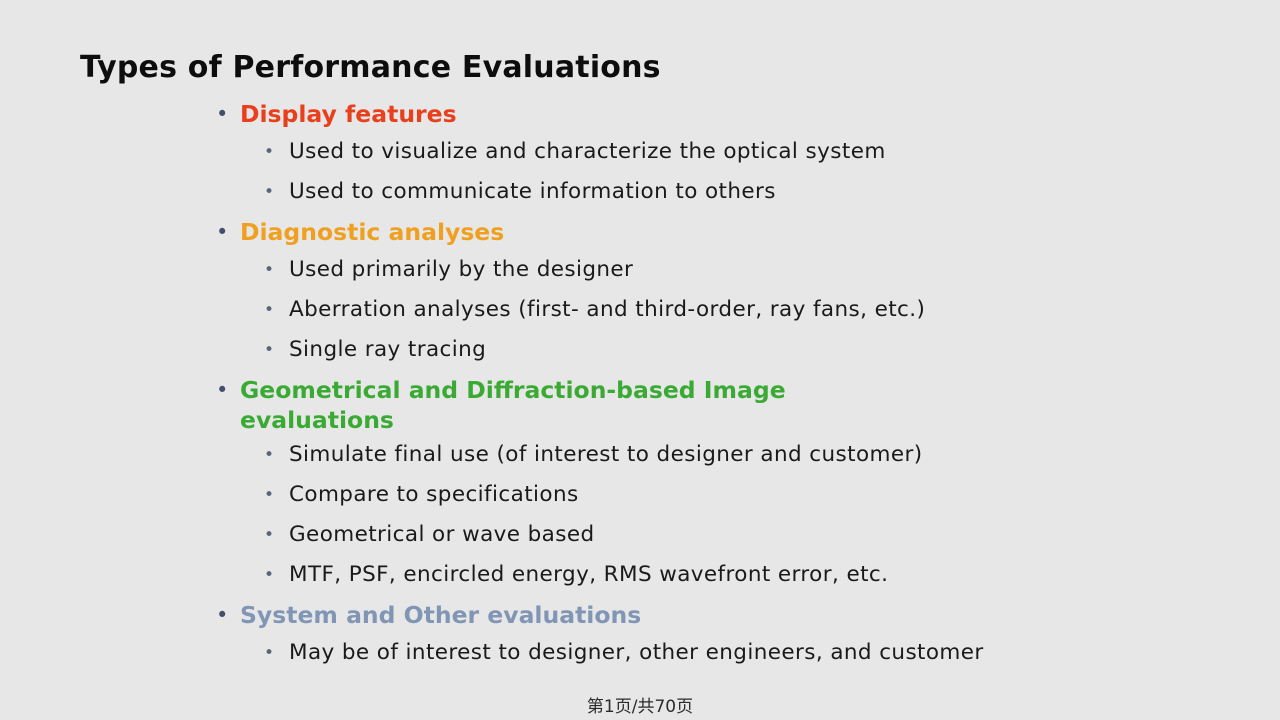 The width and height of the screenshot is (1280, 720). I want to click on bullet-text: Diagnostic analyses, so click(372, 232).